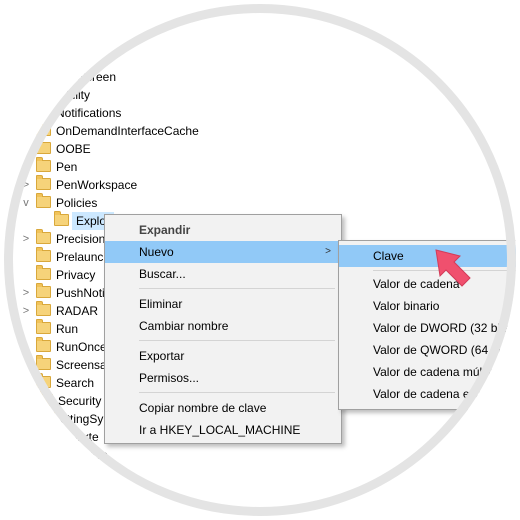 This screenshot has height=520, width=520. Describe the element at coordinates (223, 230) in the screenshot. I see `menu-item-expand: Expandir` at that location.